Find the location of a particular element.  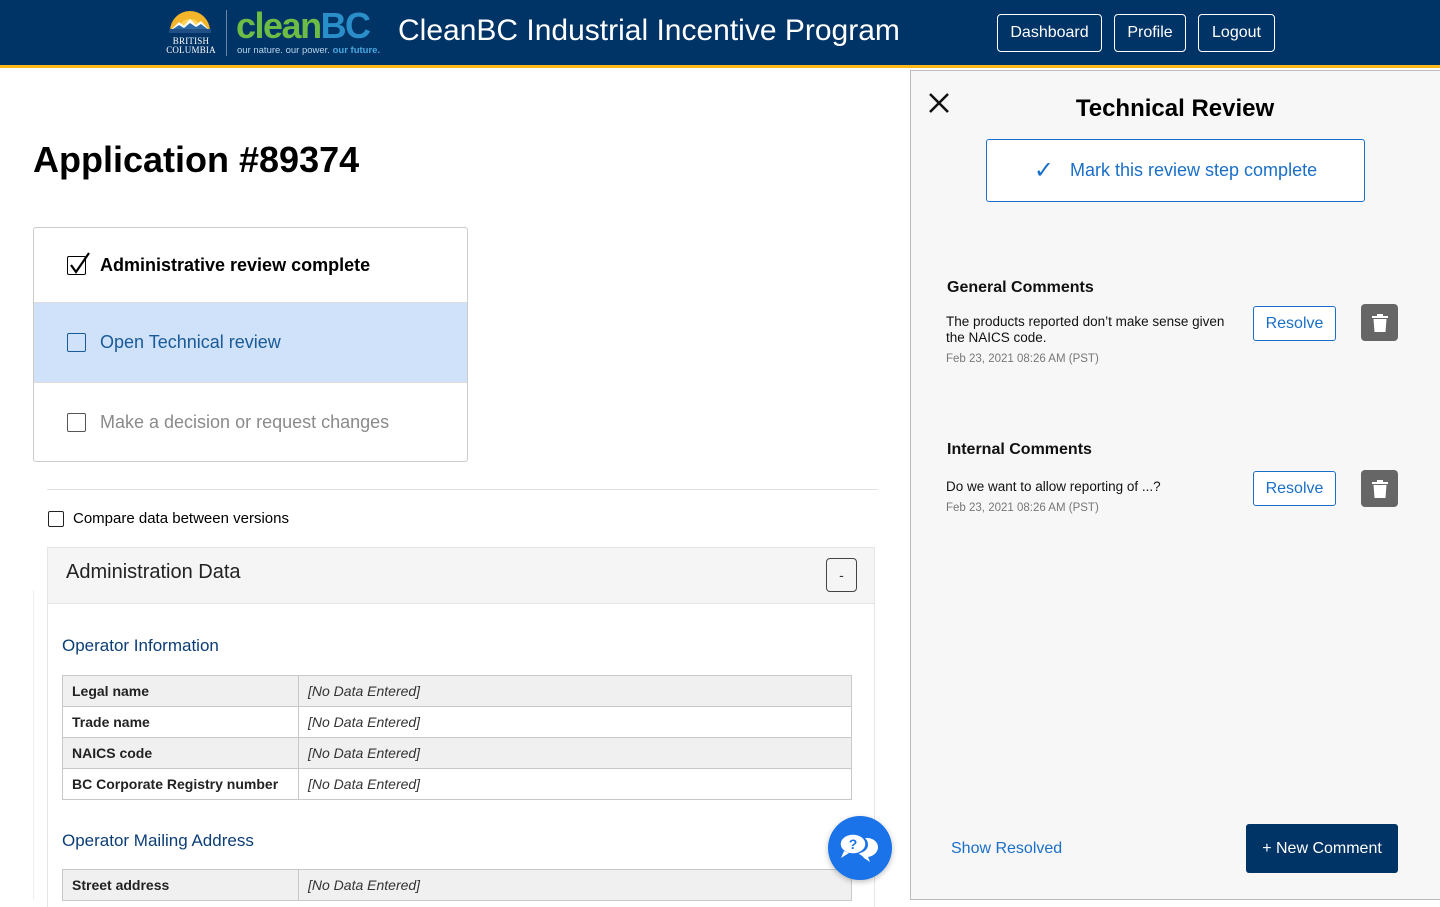

collapse-button: - is located at coordinates (841, 575).